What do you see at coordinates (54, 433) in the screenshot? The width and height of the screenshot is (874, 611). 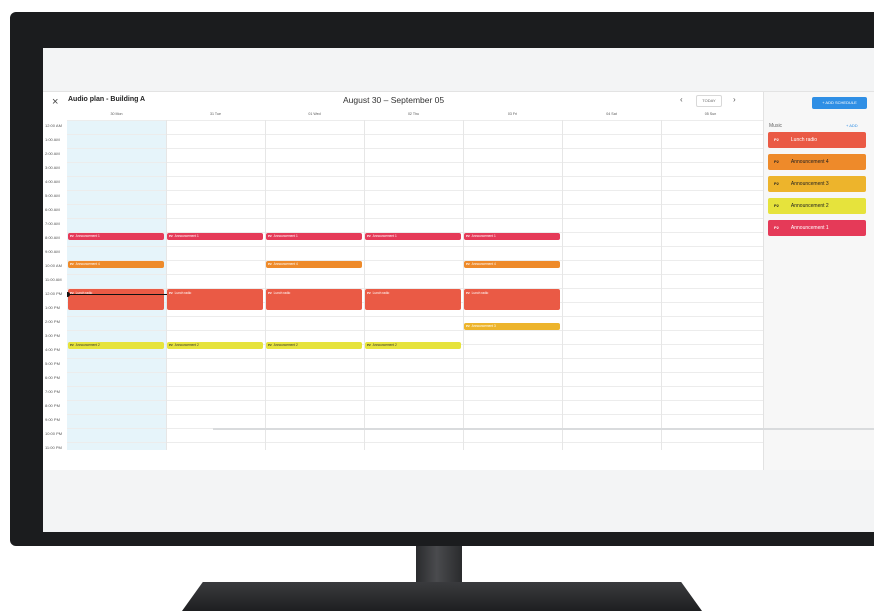 I see `time-label: 10:00 PM` at bounding box center [54, 433].